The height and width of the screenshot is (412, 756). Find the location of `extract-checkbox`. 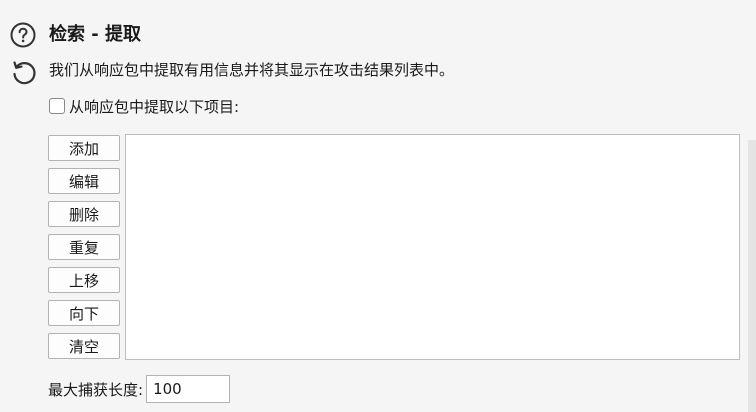

extract-checkbox is located at coordinates (57, 106).